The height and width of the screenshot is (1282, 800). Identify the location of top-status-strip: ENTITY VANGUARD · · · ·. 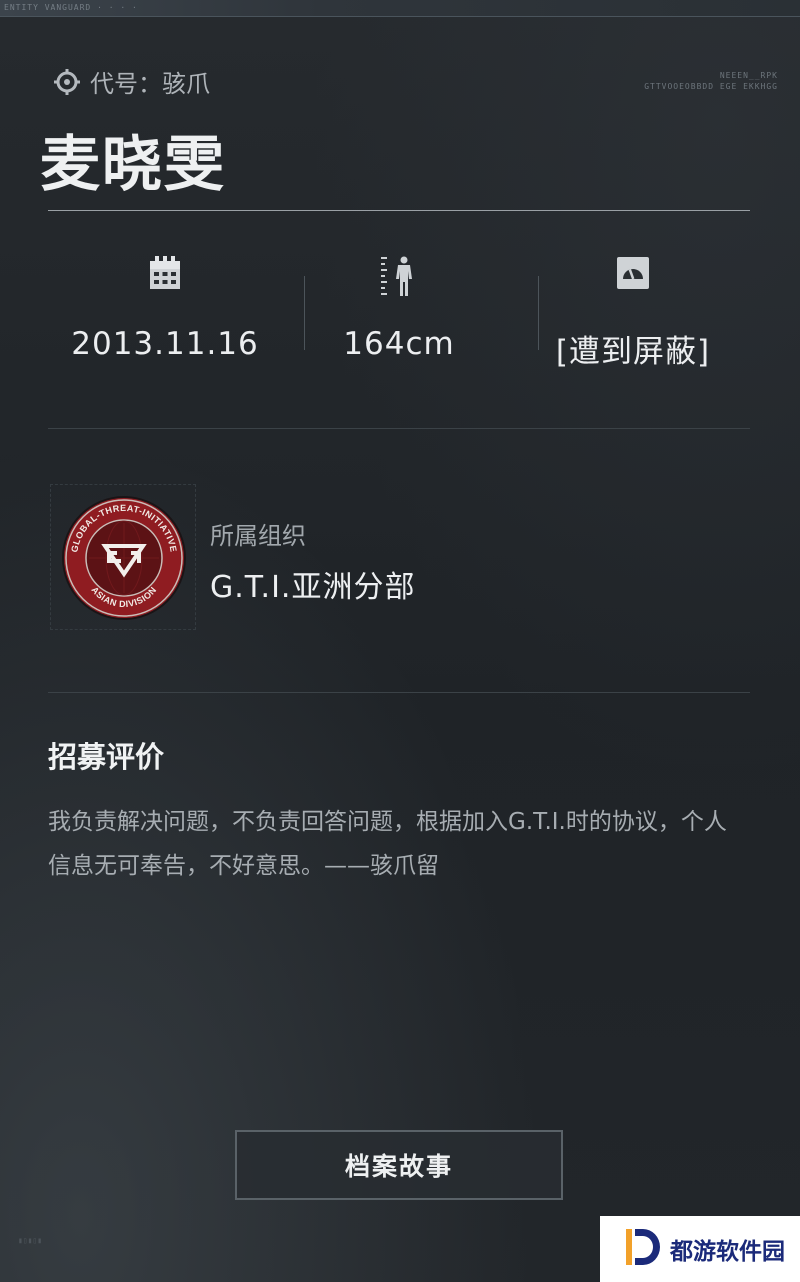
(400, 8).